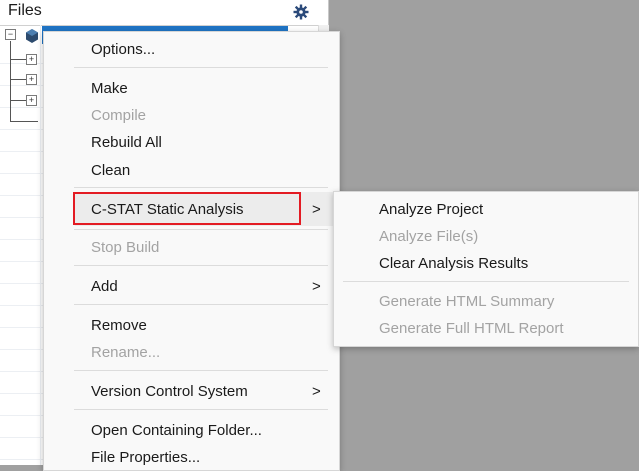  I want to click on menu-item-stop-build: Stop Build, so click(125, 247).